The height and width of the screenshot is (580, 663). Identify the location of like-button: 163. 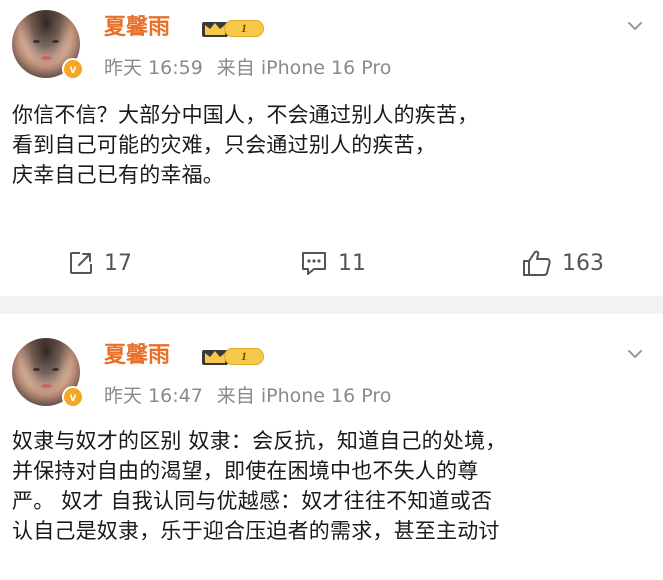
(563, 263).